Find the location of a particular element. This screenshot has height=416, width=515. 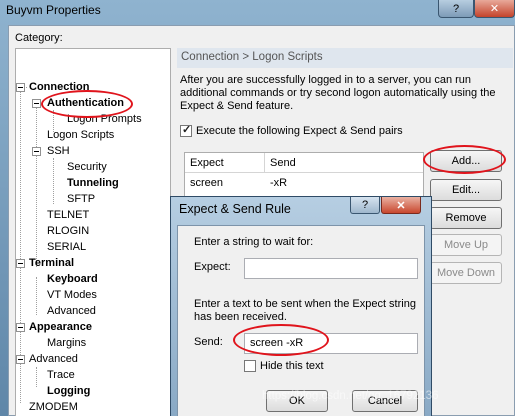

tree-item-keyboard: Keyboard is located at coordinates (72, 279).